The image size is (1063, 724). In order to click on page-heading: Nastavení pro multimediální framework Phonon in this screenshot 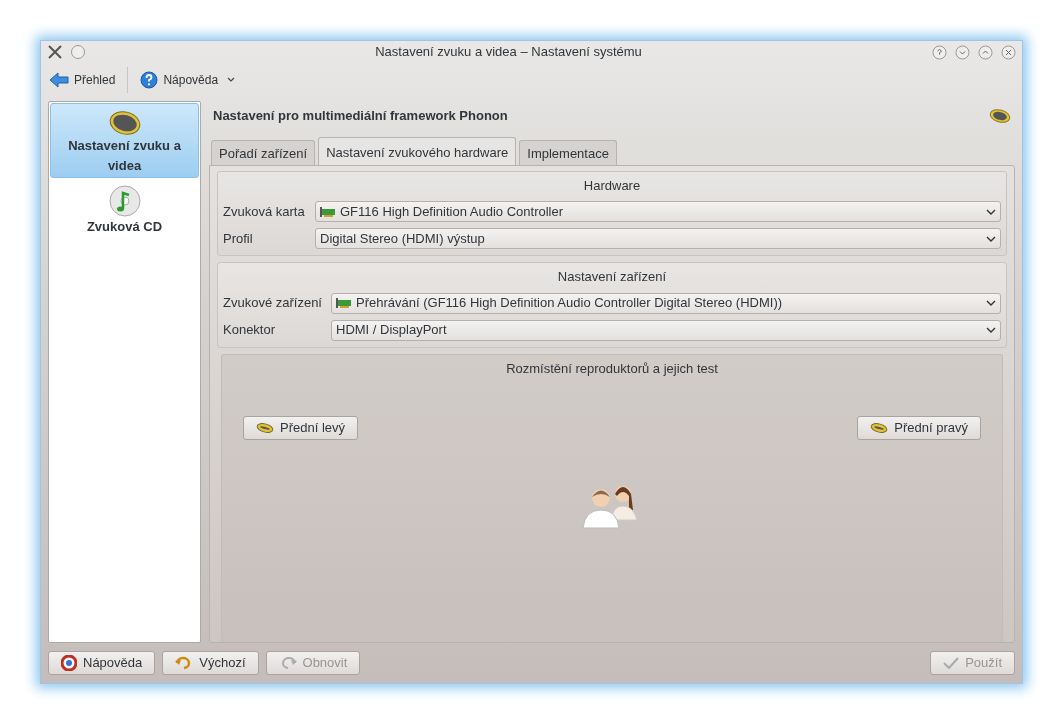, I will do `click(360, 116)`.